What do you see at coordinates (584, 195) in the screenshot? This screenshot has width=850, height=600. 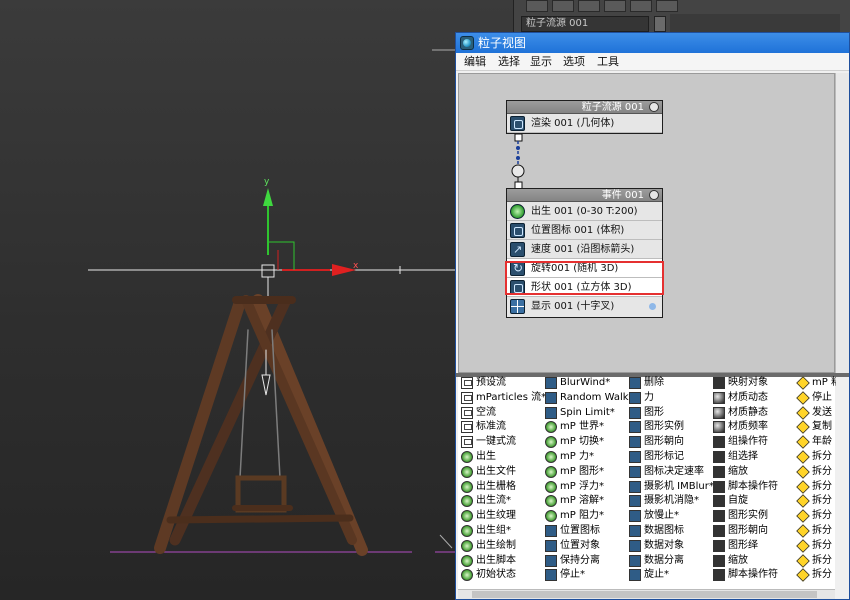 I see `event-node-header: 事件 001` at bounding box center [584, 195].